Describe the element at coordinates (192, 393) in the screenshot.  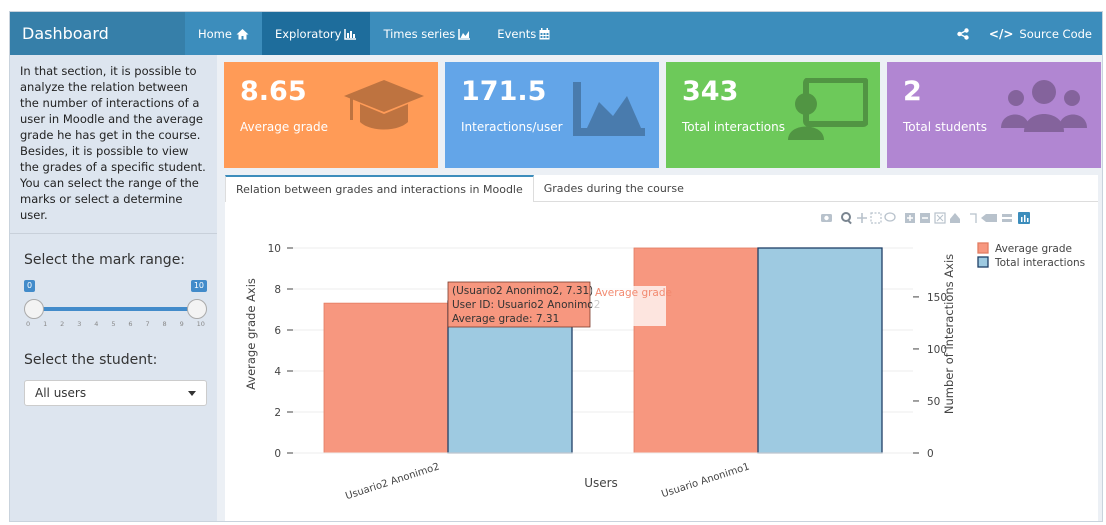
I see `caret-down-icon` at that location.